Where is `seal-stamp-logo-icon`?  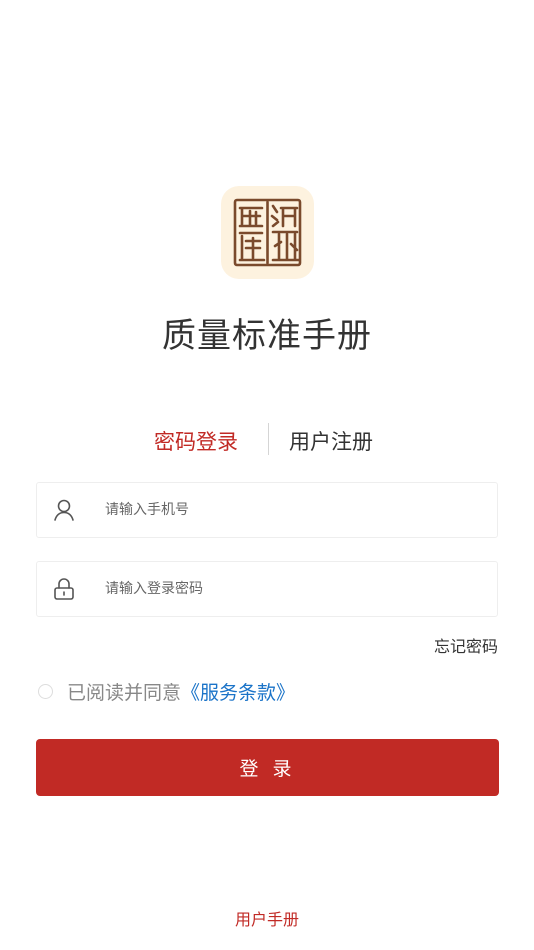 seal-stamp-logo-icon is located at coordinates (267, 232).